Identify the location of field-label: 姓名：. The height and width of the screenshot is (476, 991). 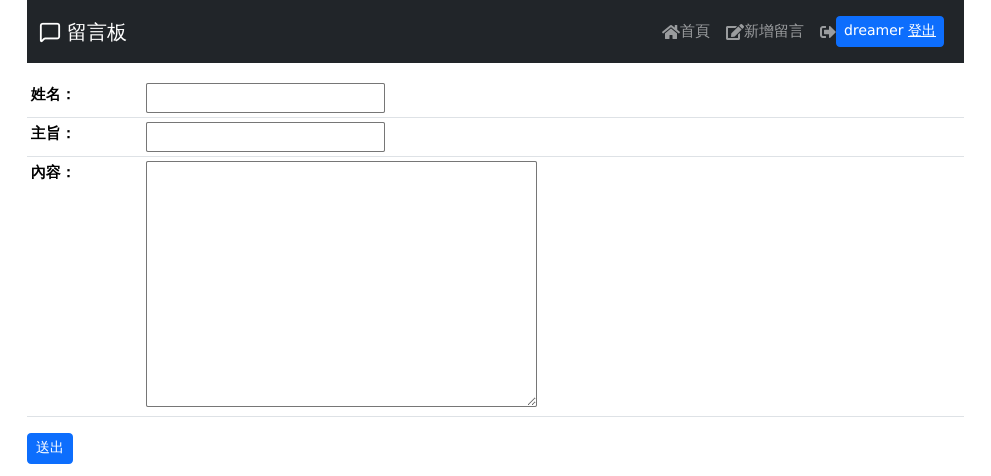
(53, 94).